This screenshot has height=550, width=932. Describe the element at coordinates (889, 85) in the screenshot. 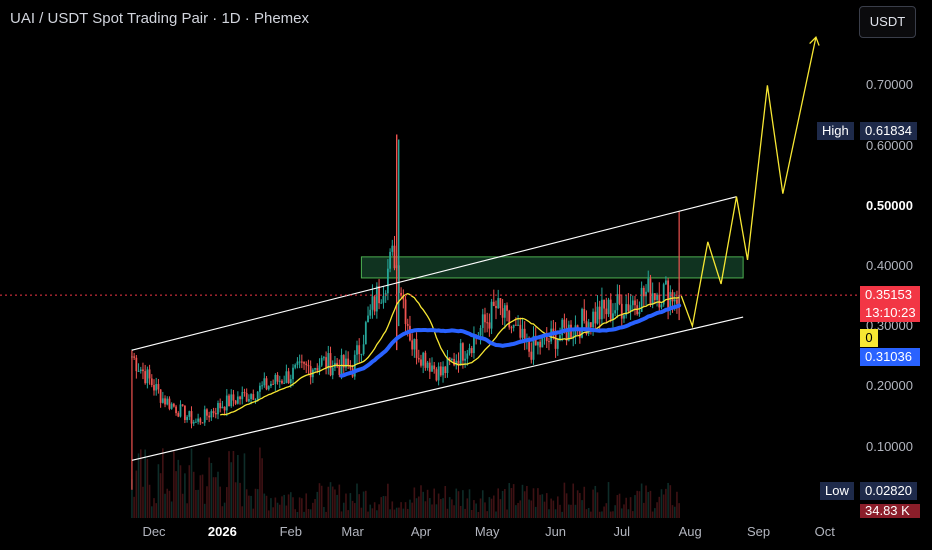

I see `price-tick-label: 0.70000` at that location.